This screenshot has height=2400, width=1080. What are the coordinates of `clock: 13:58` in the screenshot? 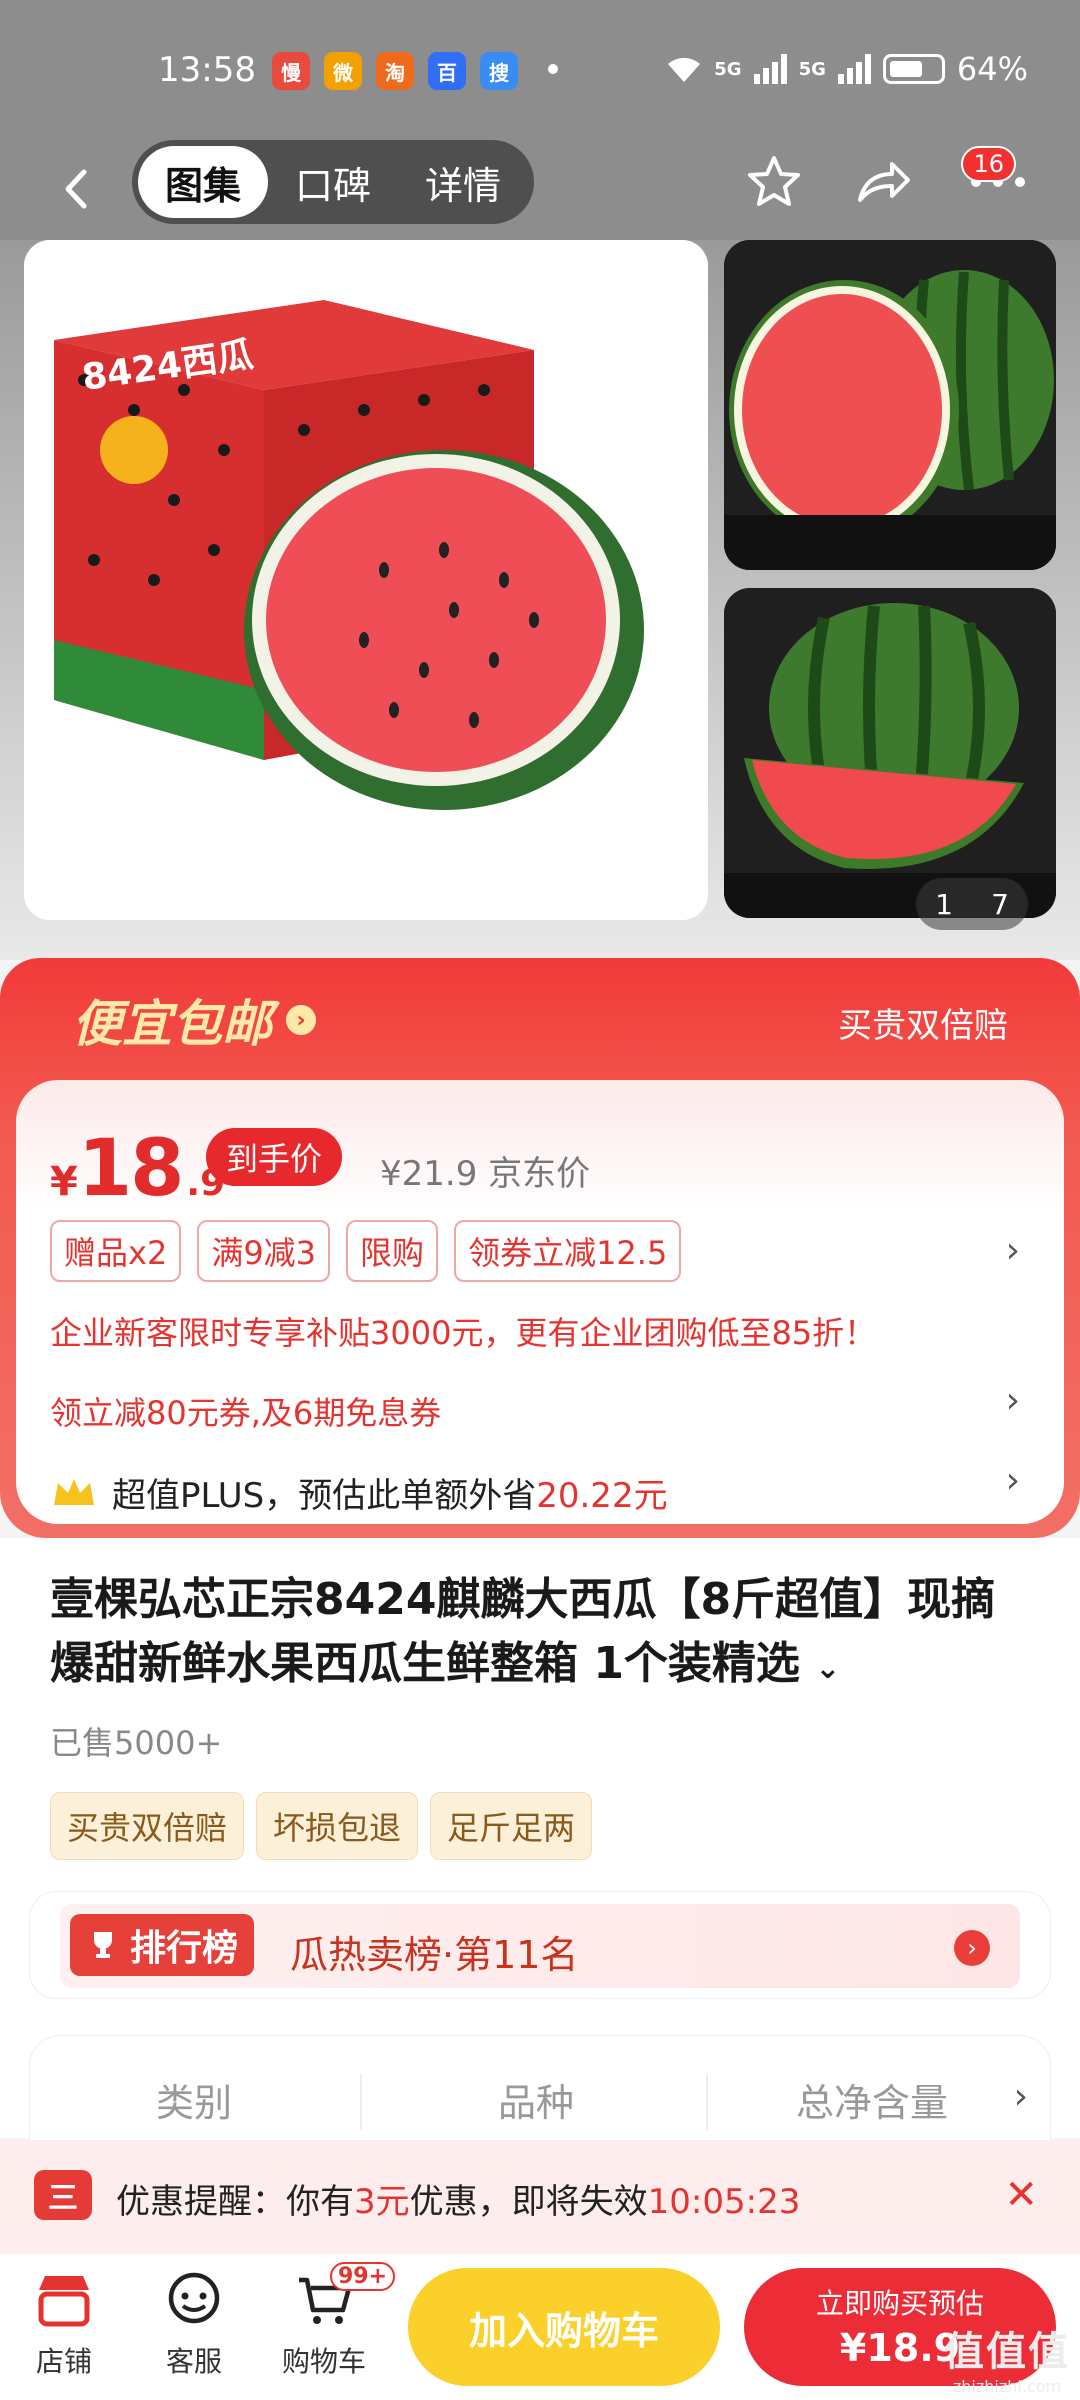 It's located at (207, 70).